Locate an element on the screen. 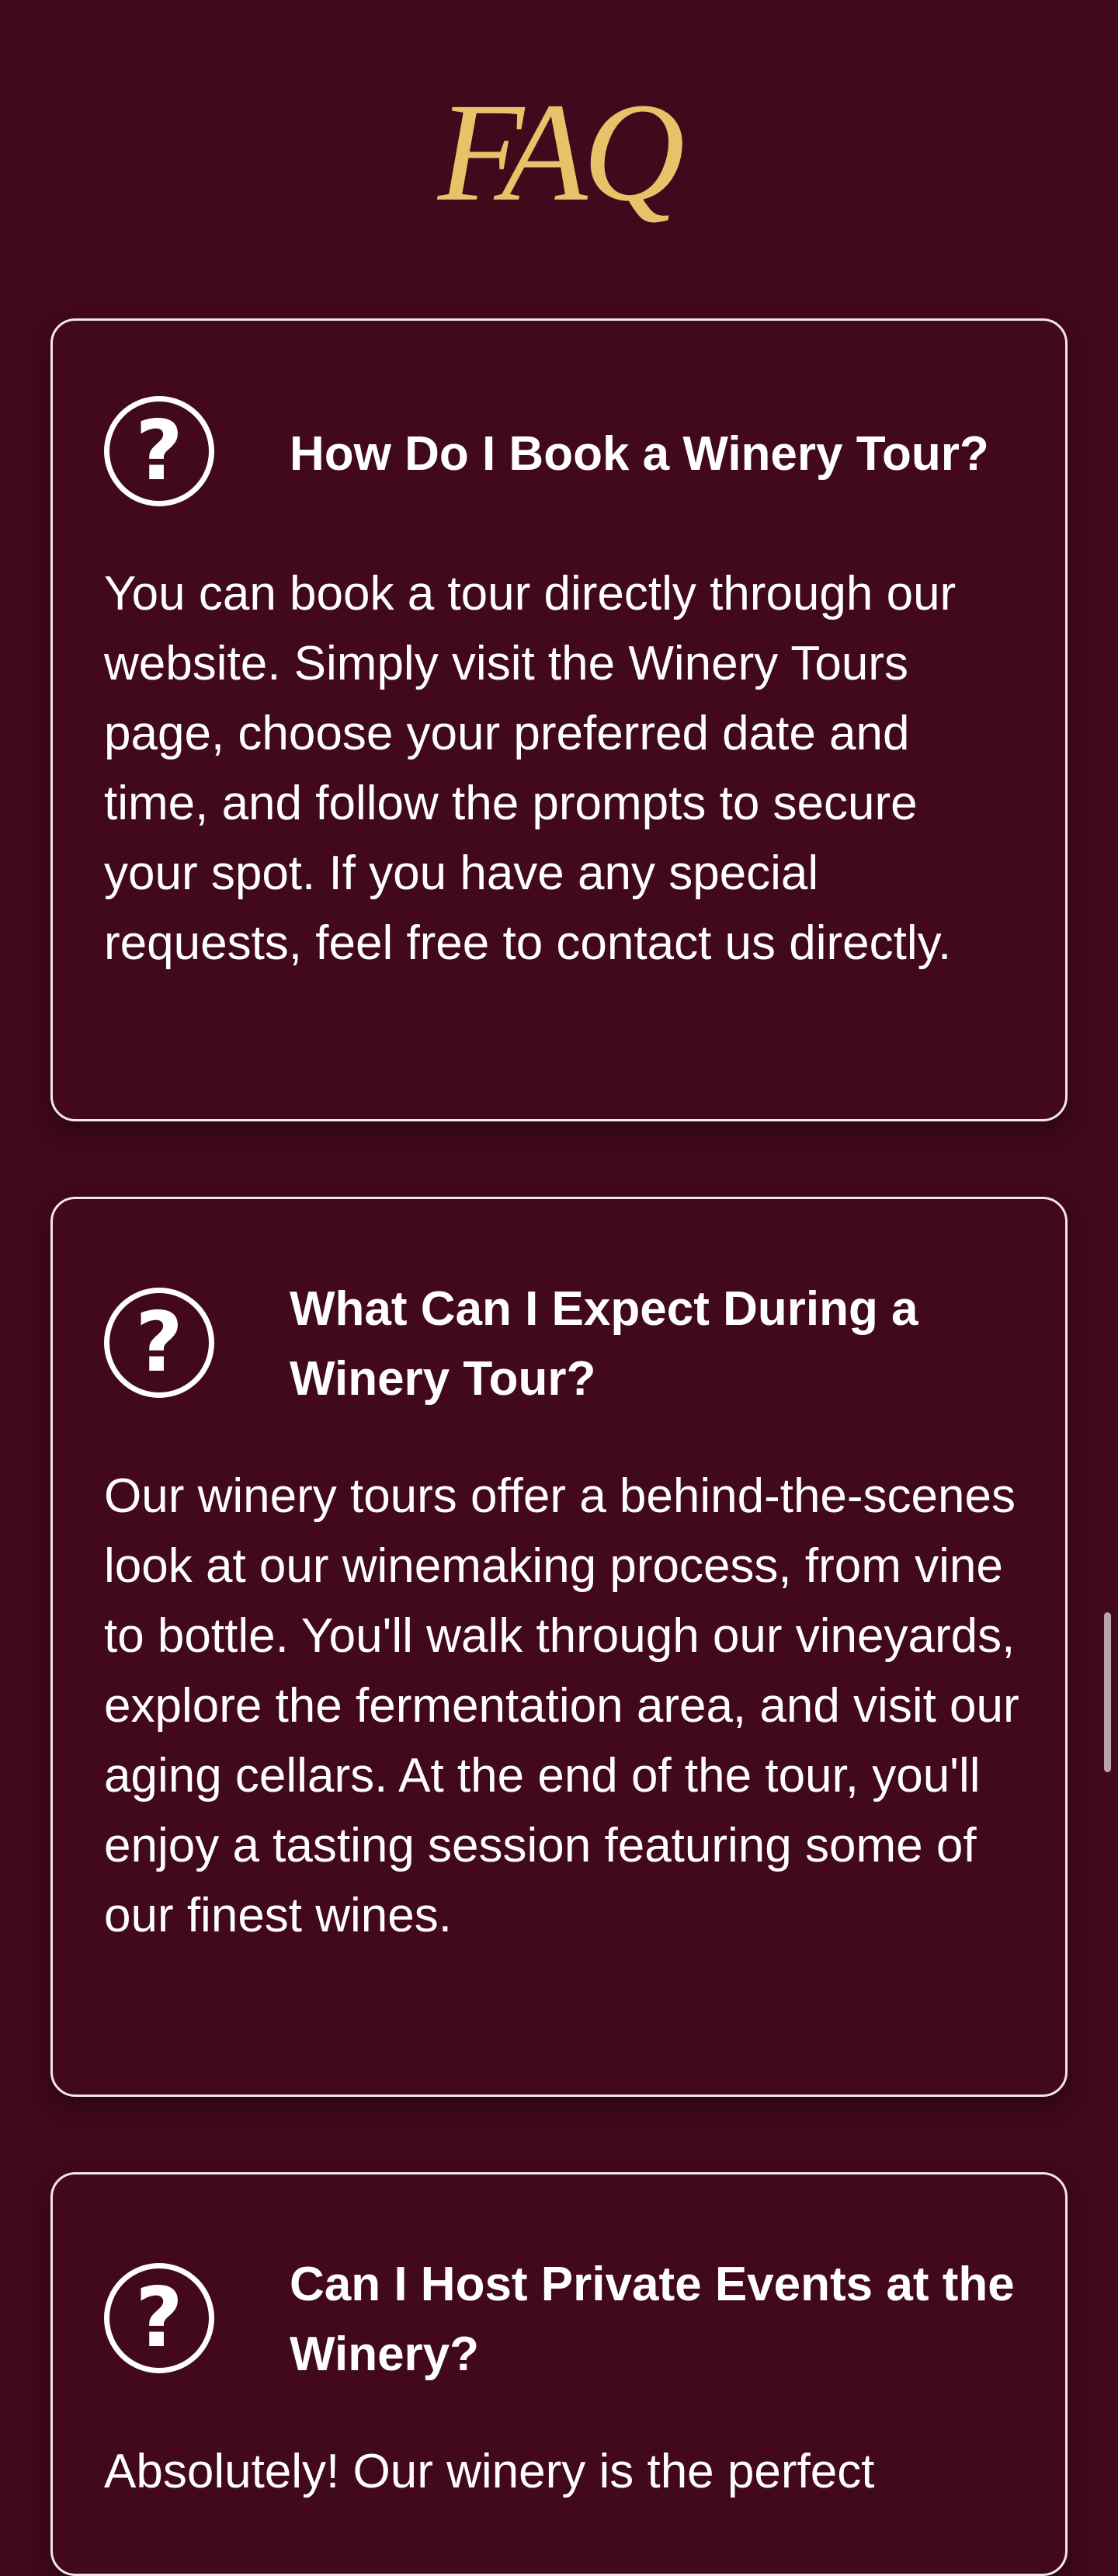 This screenshot has width=1118, height=2576. page-title: FAQ is located at coordinates (561, 153).